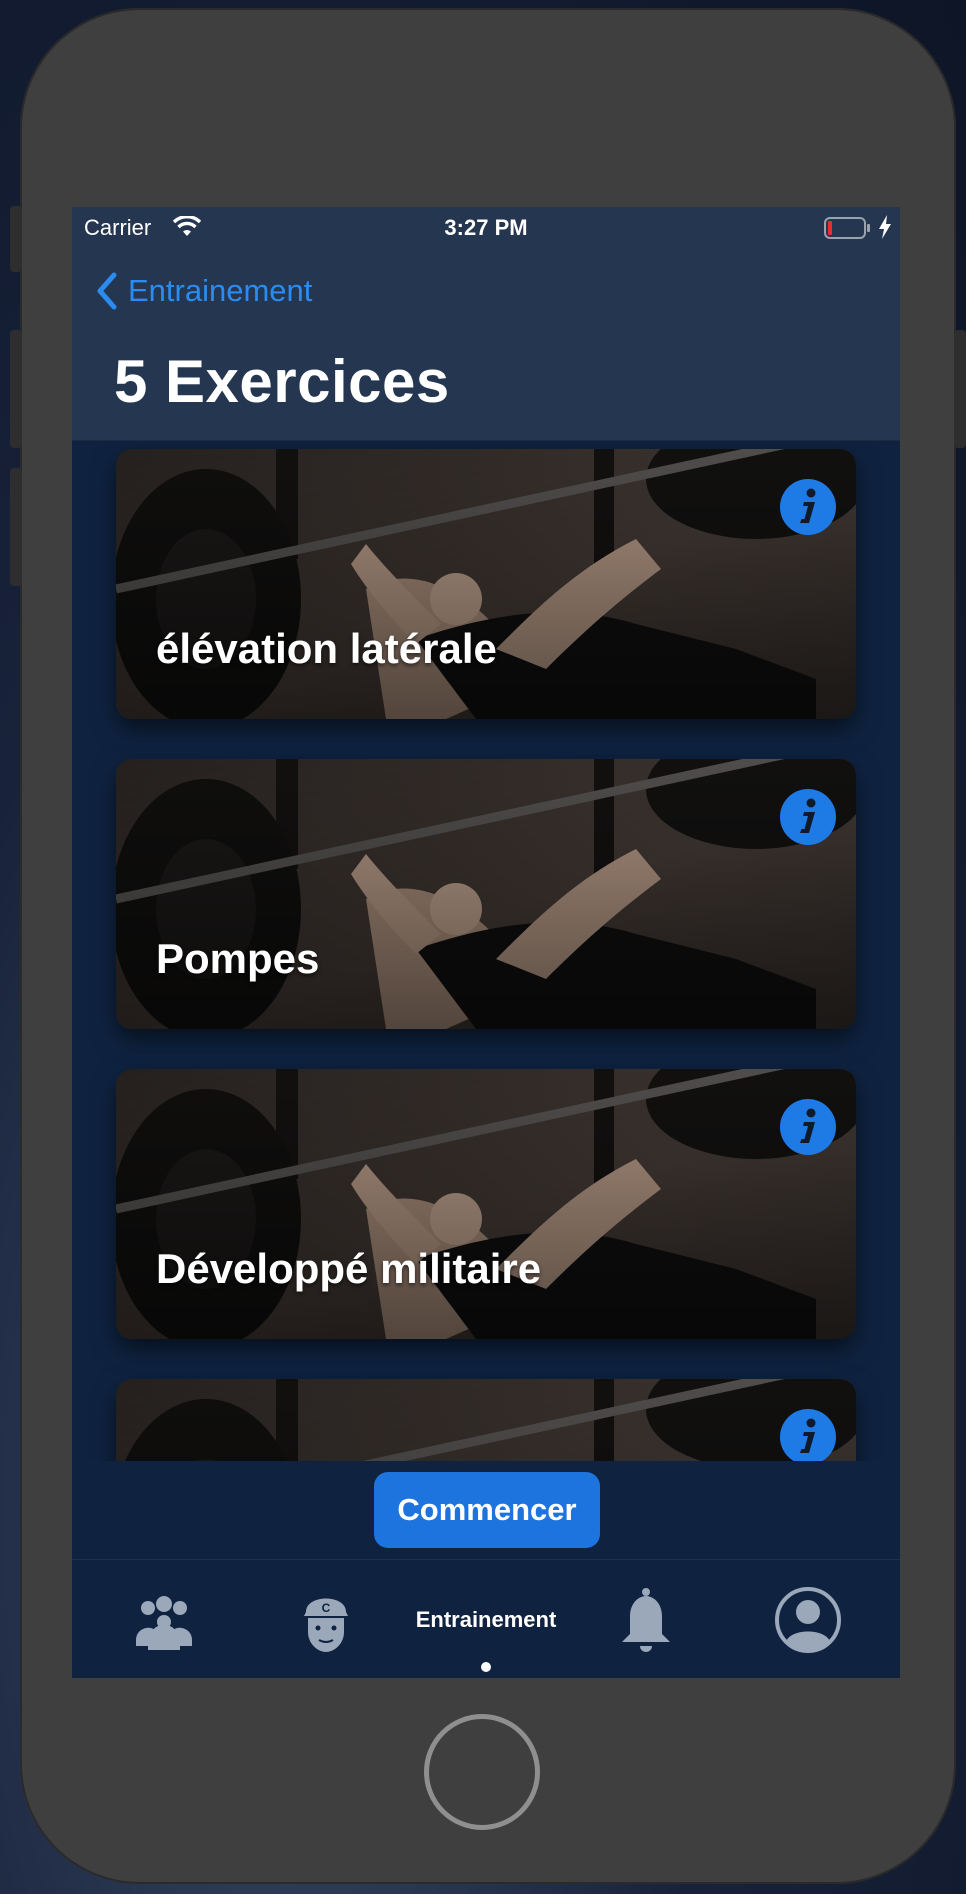  What do you see at coordinates (960, 389) in the screenshot?
I see `power-button` at bounding box center [960, 389].